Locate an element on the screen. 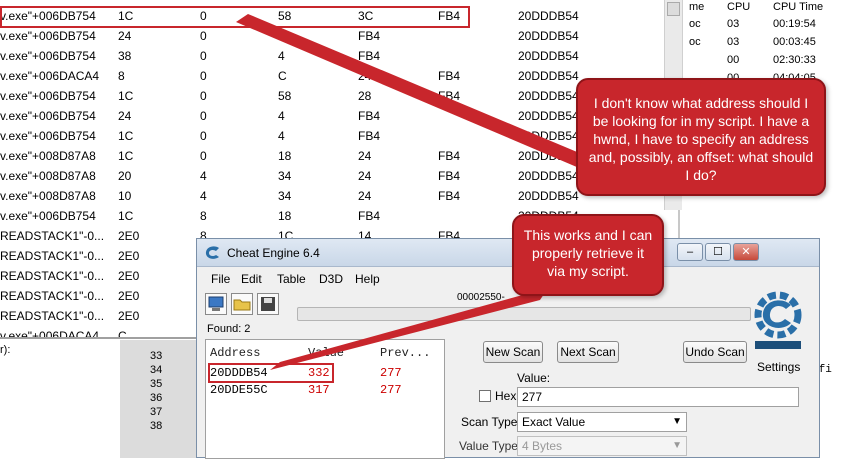 The image size is (860, 459). folder-icon is located at coordinates (242, 305).